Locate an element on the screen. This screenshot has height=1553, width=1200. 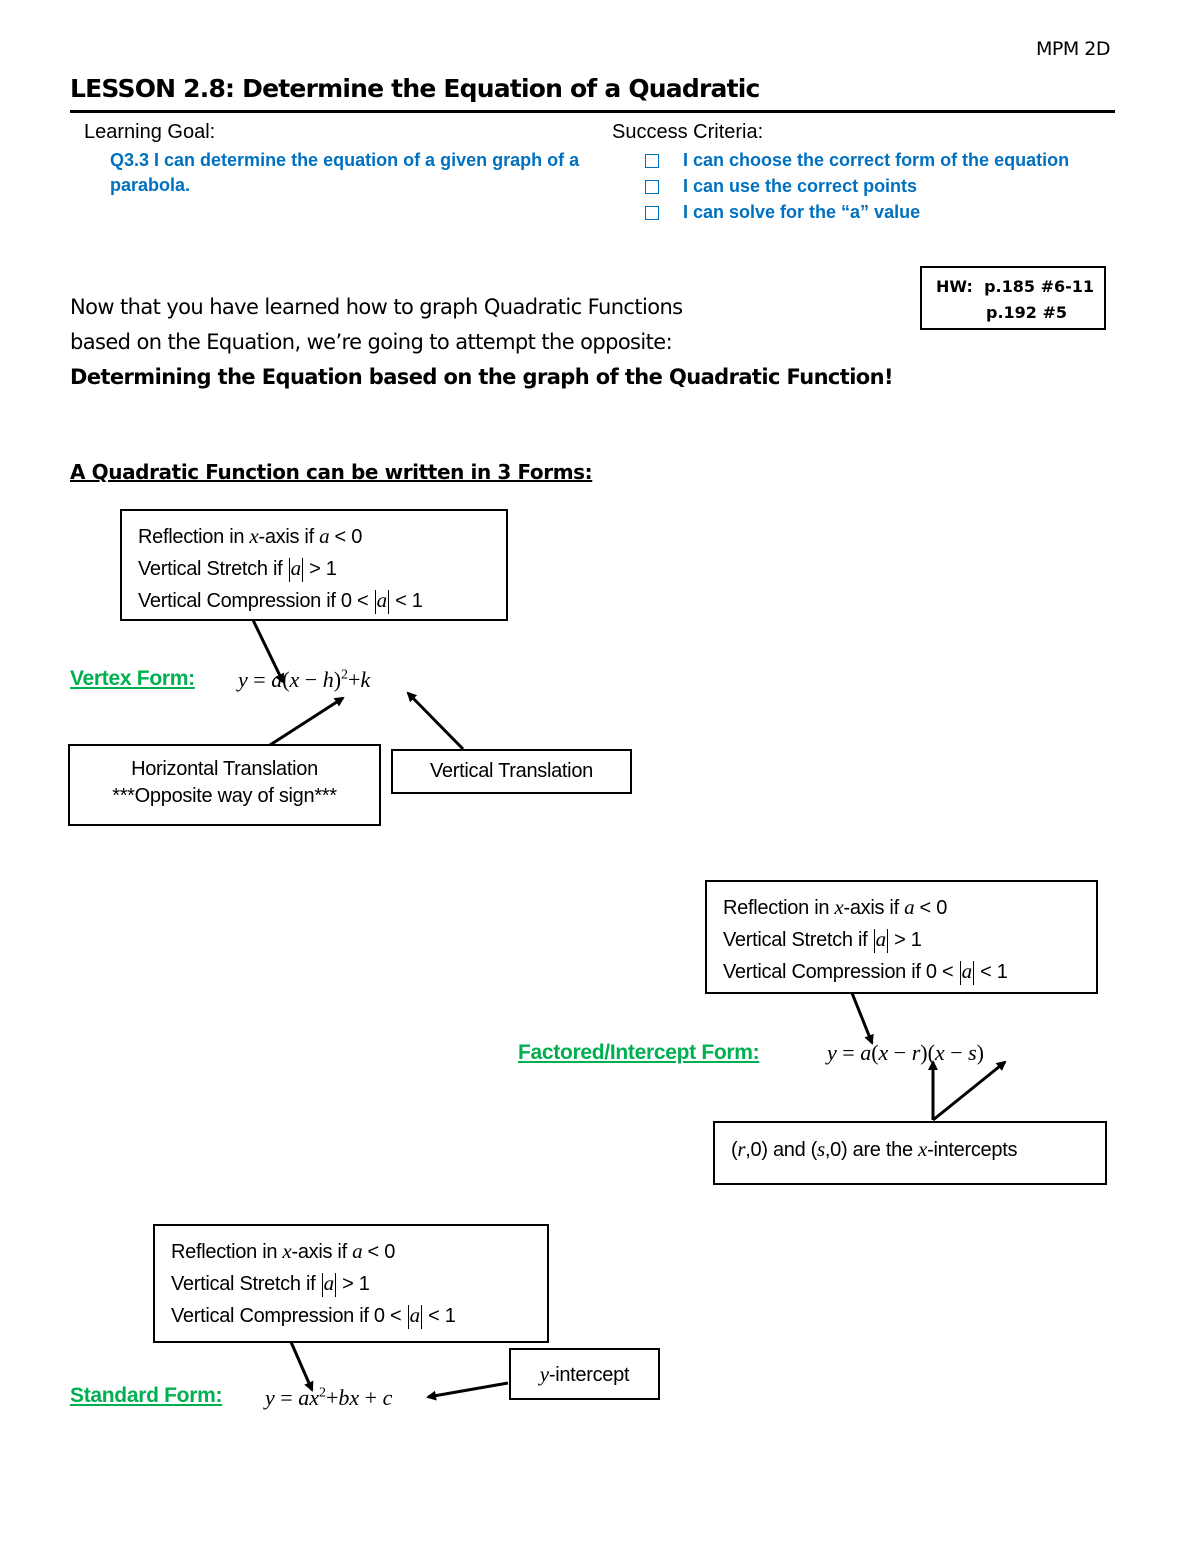
factored-form-equation: y = a(x − r)(x − s) is located at coordinates (905, 1052).